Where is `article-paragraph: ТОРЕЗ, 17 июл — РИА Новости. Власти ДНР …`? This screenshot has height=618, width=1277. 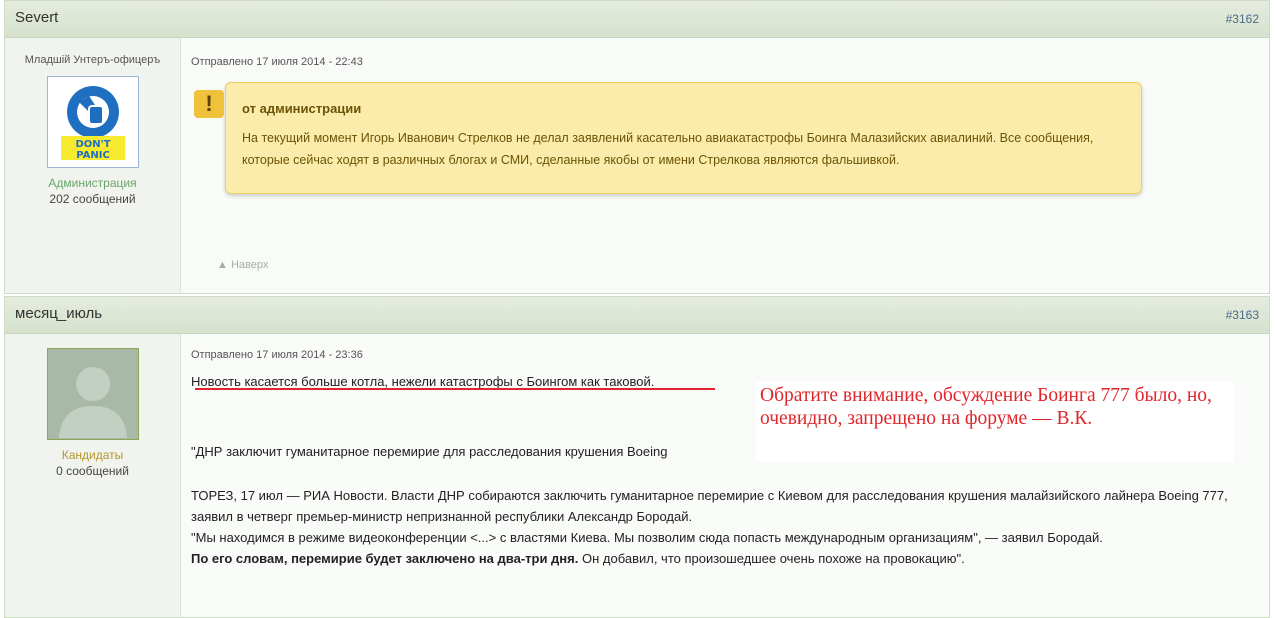 article-paragraph: ТОРЕЗ, 17 июл — РИА Новости. Власти ДНР … is located at coordinates (709, 506).